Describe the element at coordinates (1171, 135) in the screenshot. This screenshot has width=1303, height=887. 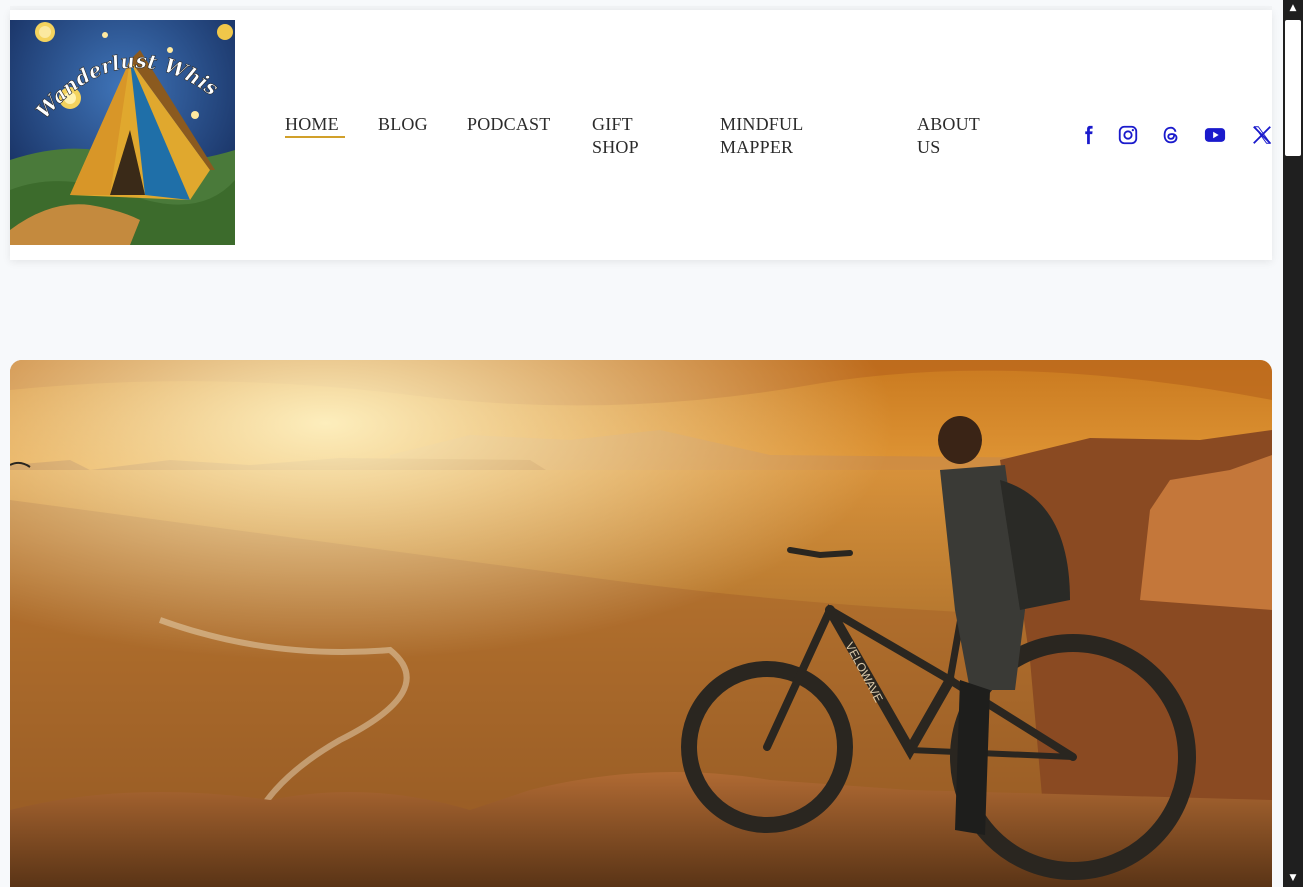
I see `threads-icon` at that location.